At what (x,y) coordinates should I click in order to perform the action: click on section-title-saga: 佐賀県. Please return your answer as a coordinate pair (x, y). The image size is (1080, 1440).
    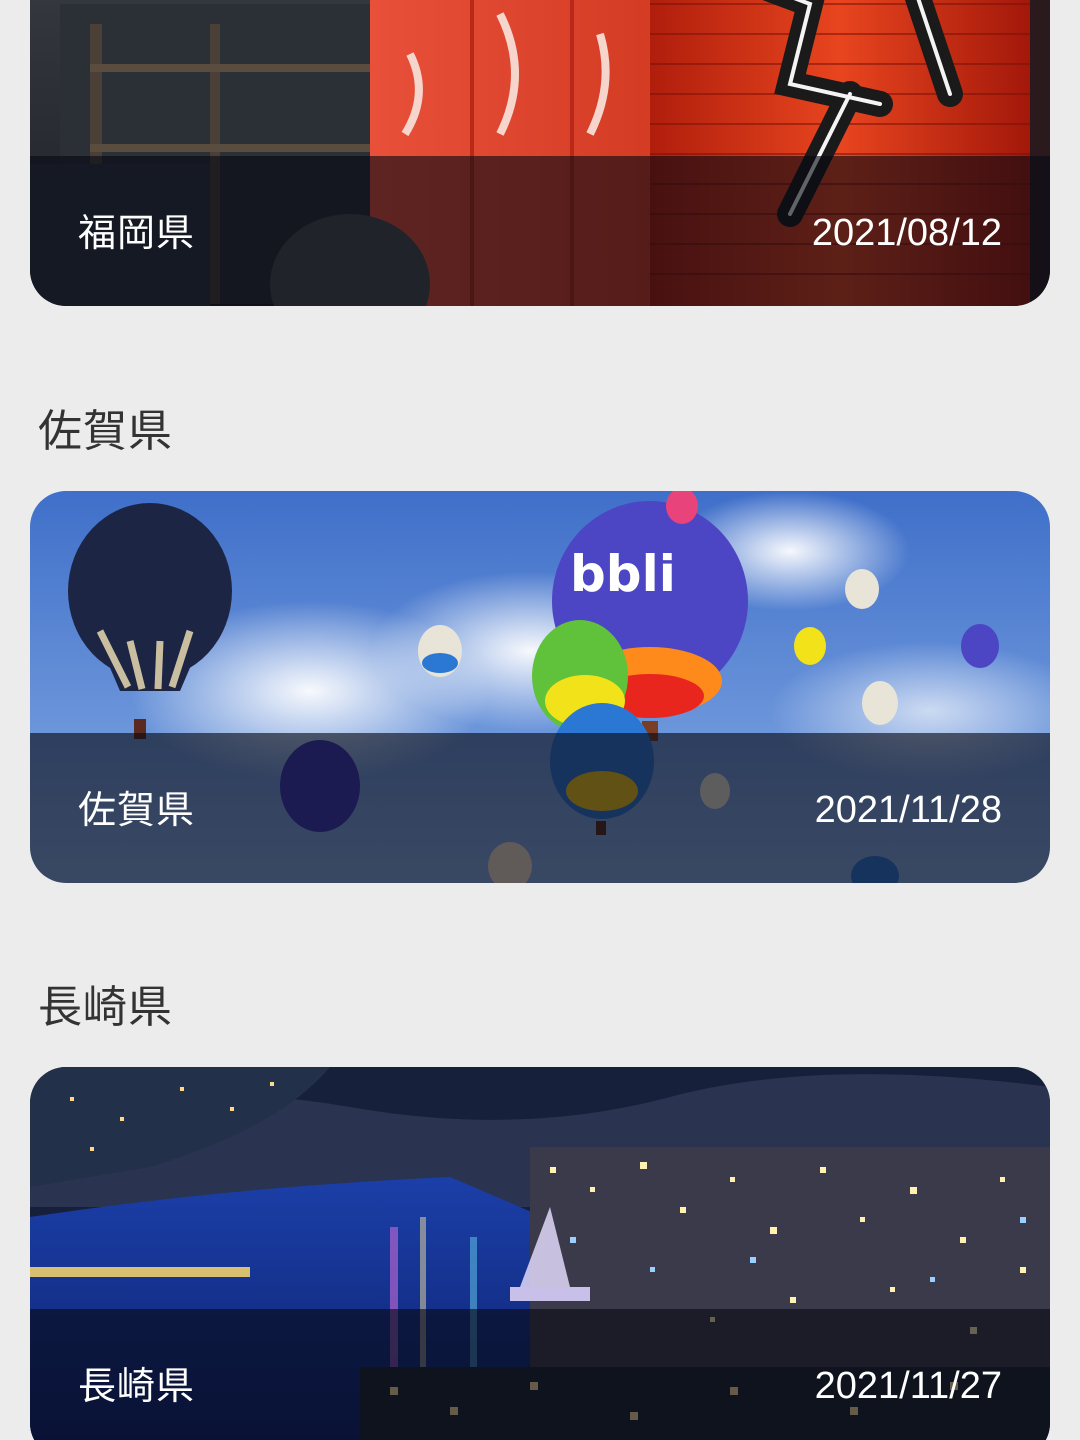
    Looking at the image, I should click on (105, 431).